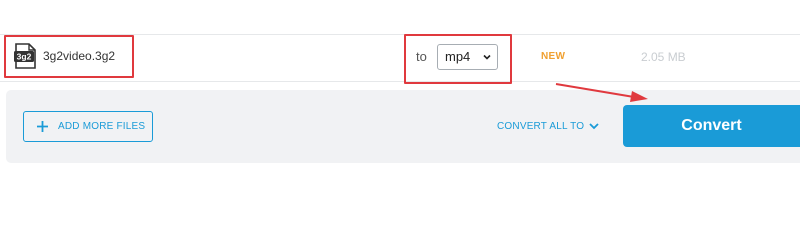 Image resolution: width=800 pixels, height=240 pixels. What do you see at coordinates (69, 56) in the screenshot?
I see `file-highlight-box` at bounding box center [69, 56].